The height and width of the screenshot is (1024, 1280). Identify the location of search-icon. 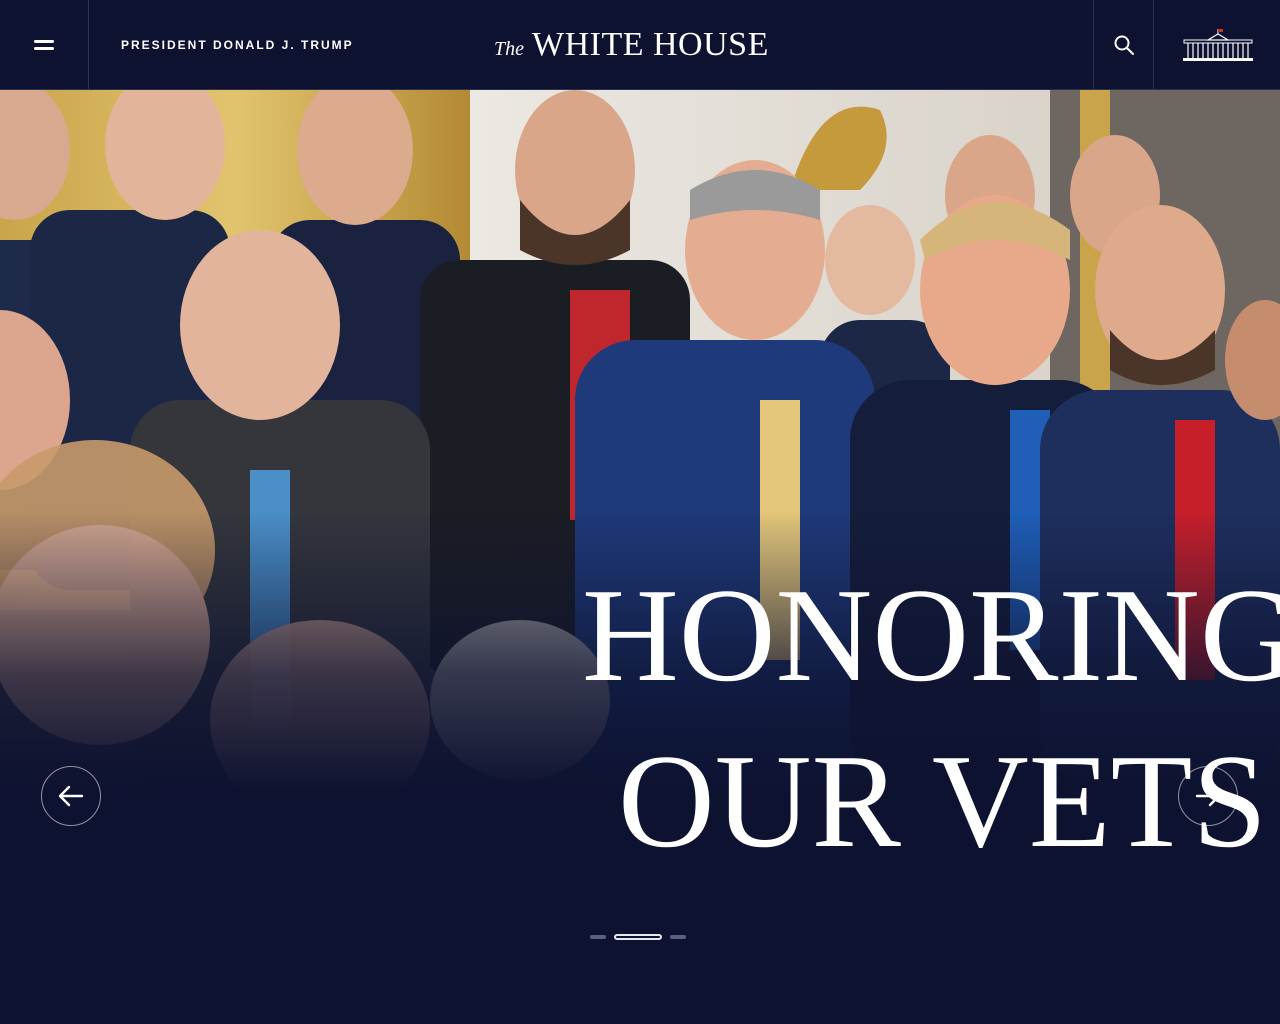
(1124, 45).